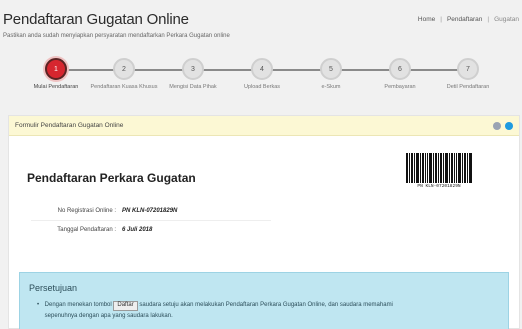 The width and height of the screenshot is (522, 329). I want to click on step-label: Detil Pendaftaran, so click(468, 87).